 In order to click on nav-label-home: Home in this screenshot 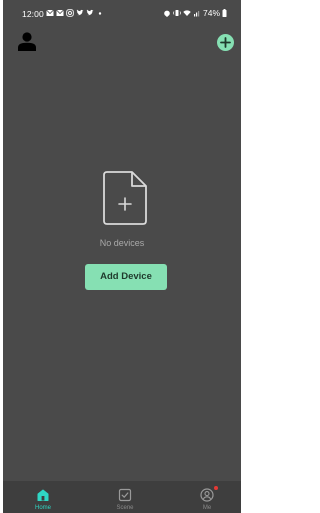, I will do `click(42, 508)`.